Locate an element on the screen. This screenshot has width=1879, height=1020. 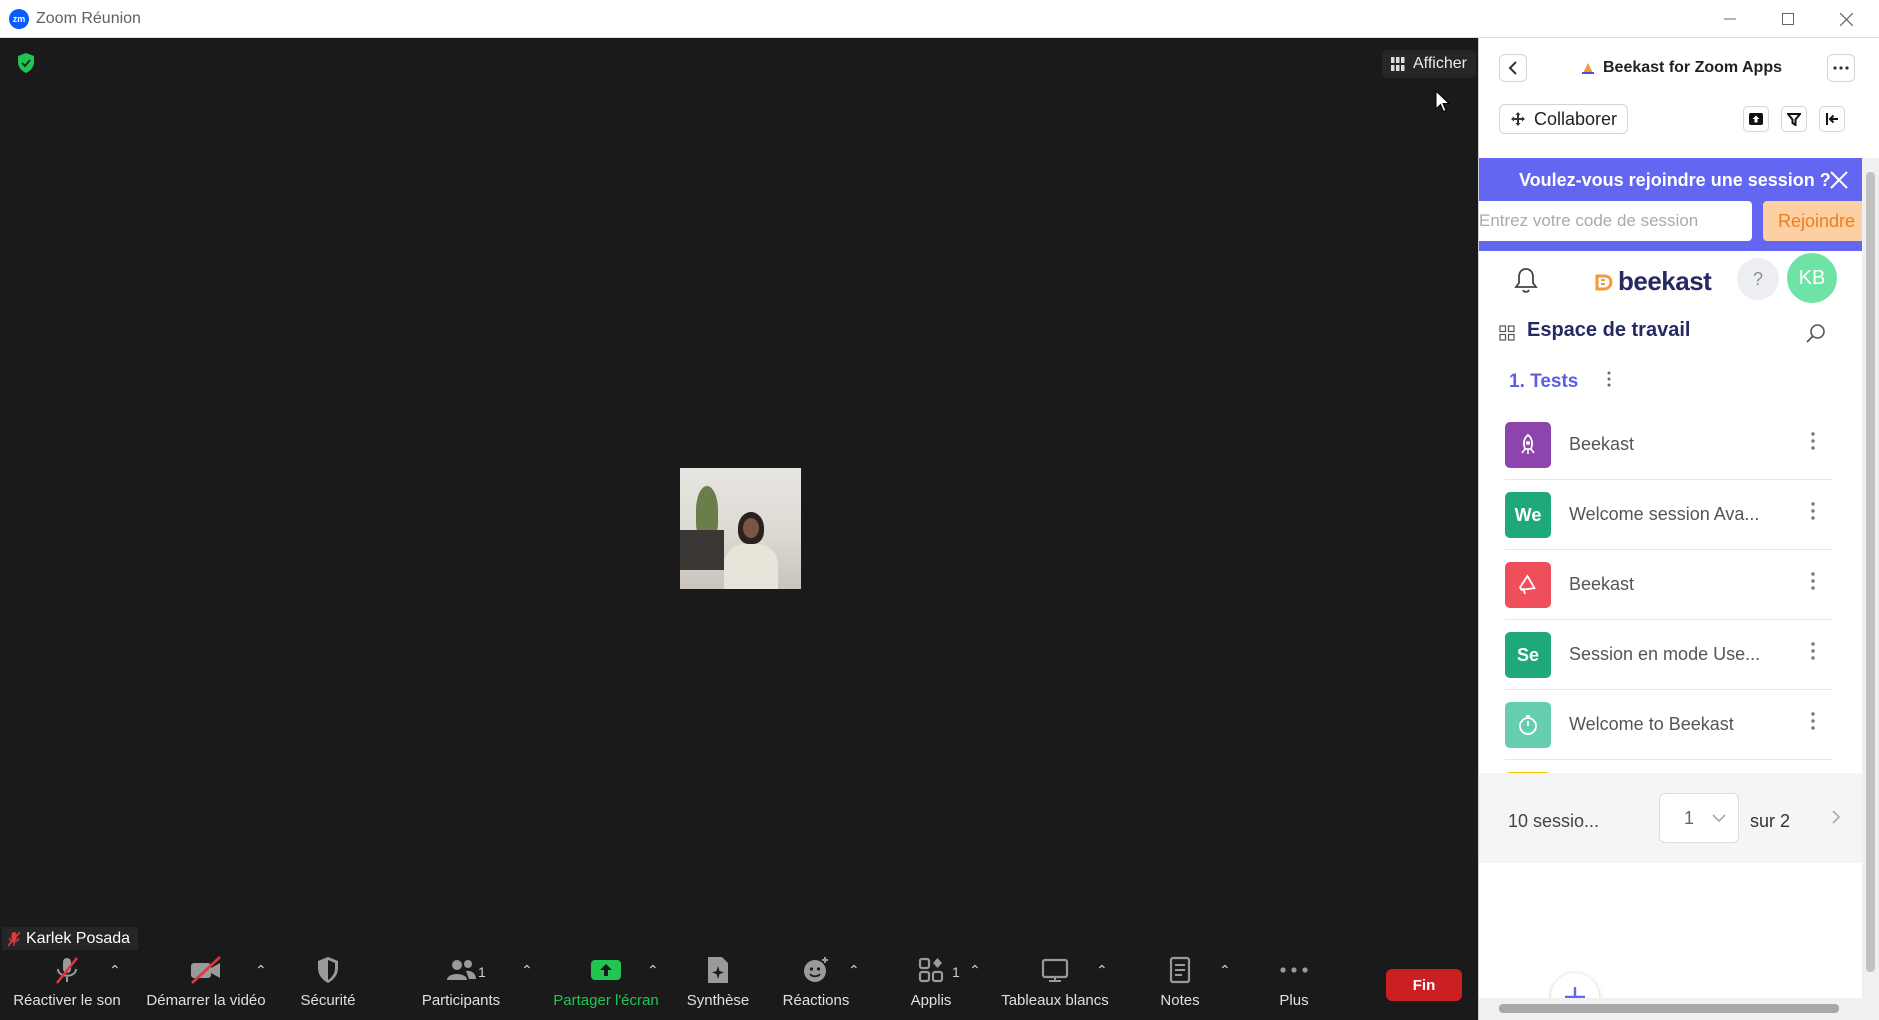
unmute-label: Réactiver le son is located at coordinates (67, 1000).